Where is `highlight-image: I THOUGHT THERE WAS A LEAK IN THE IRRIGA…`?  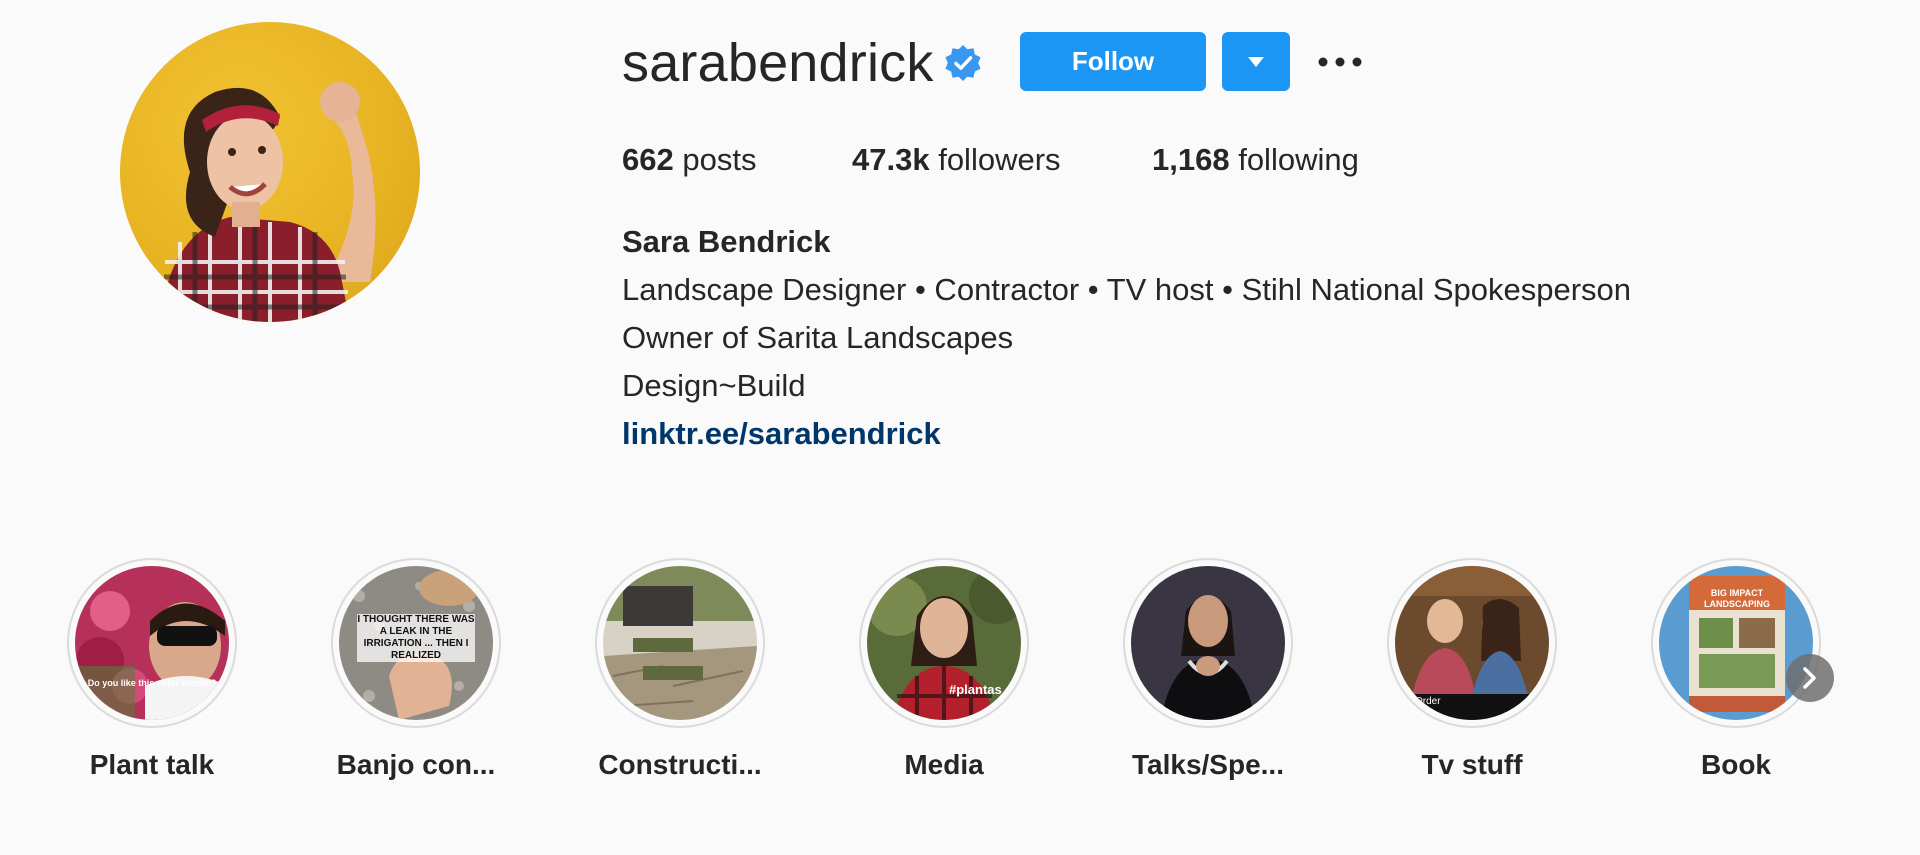 highlight-image: I THOUGHT THERE WAS A LEAK IN THE IRRIGA… is located at coordinates (416, 643).